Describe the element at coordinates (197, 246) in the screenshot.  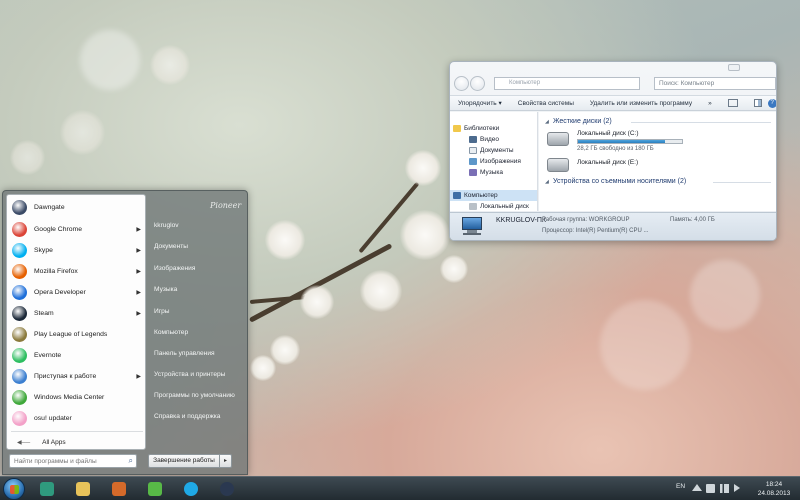
I see `start-menu-place-item: Документы` at that location.